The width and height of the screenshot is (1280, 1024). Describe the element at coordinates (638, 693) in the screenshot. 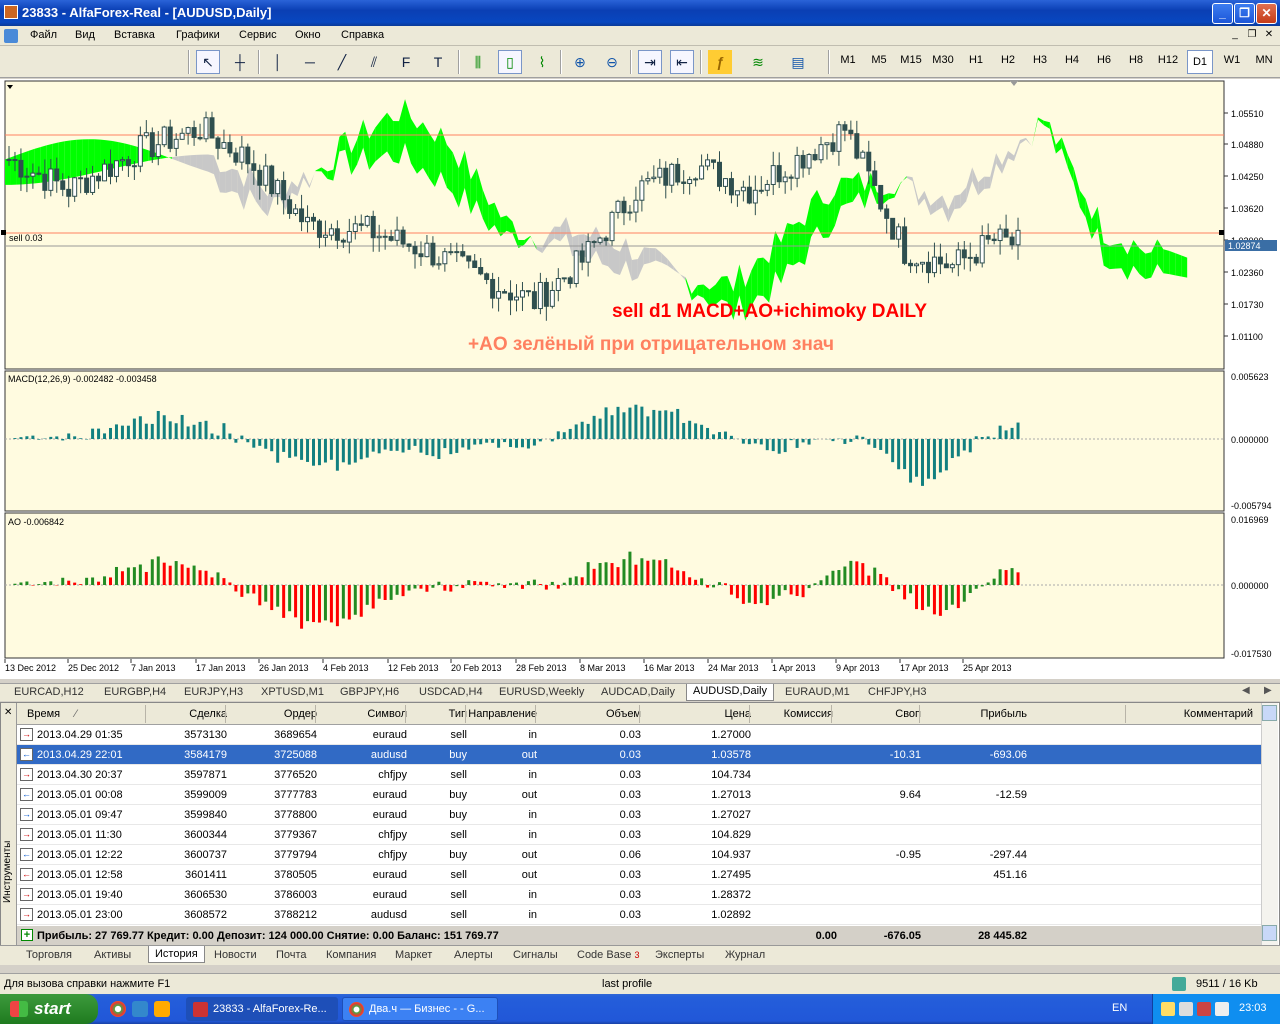

I see `chart-tab: AUDCAD,Daily` at that location.